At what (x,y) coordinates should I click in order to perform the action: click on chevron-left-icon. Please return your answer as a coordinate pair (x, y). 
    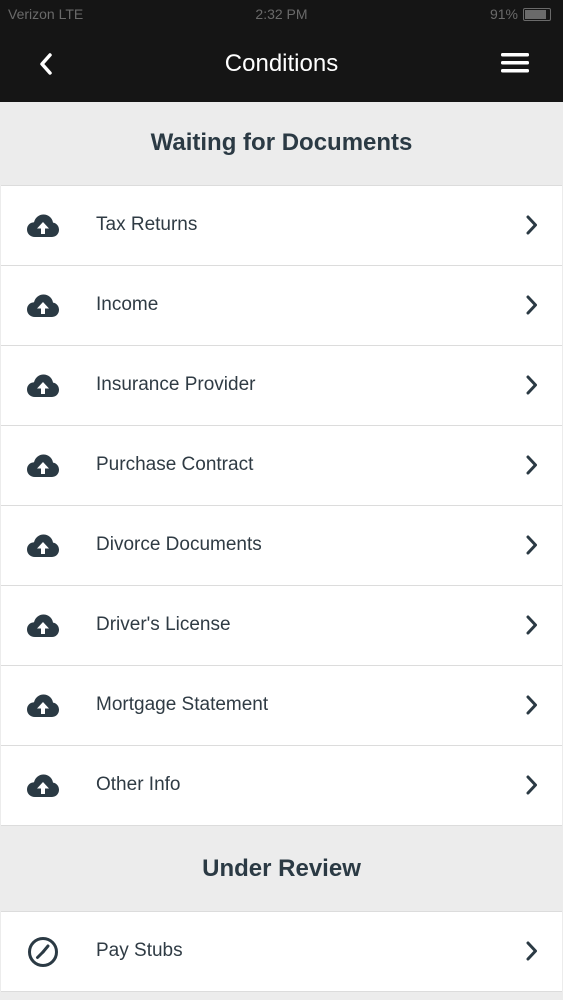
    Looking at the image, I should click on (46, 64).